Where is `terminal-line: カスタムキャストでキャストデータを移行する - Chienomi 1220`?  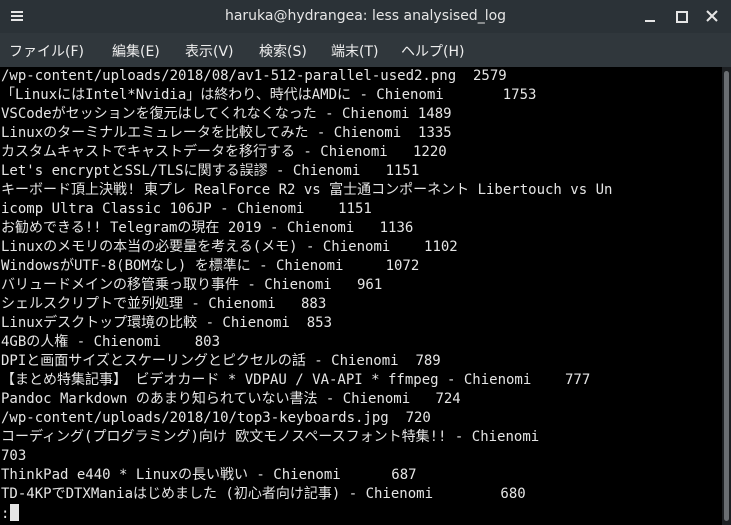
terminal-line: カスタムキャストでキャストデータを移行する - Chienomi 1220 is located at coordinates (224, 152).